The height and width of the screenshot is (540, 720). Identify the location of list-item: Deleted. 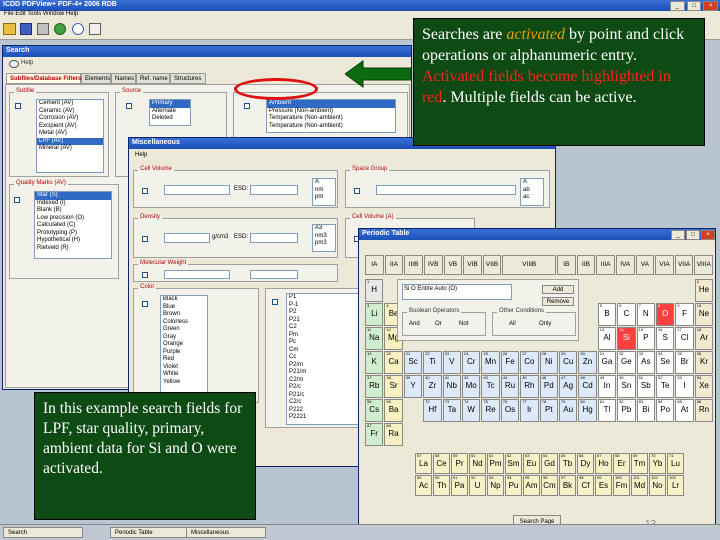
(170, 119).